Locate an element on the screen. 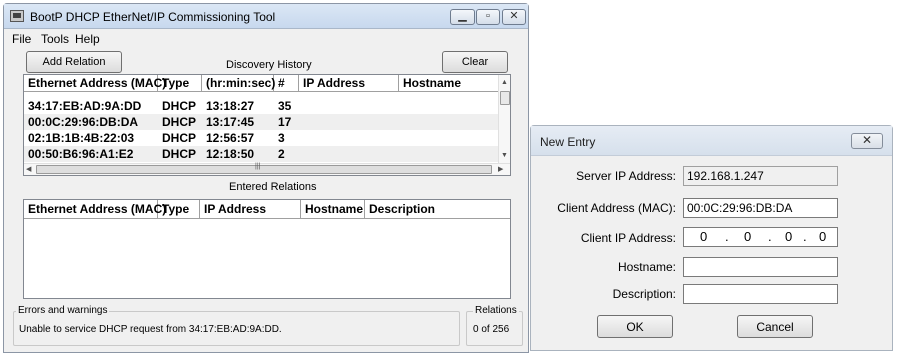 The height and width of the screenshot is (357, 900). menu-file: File is located at coordinates (21, 39).